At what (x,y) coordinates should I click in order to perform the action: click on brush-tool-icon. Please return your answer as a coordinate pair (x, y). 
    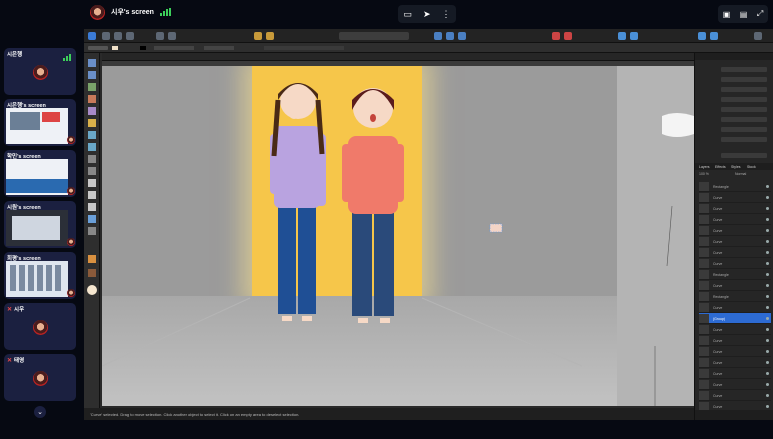
    Looking at the image, I should click on (92, 123).